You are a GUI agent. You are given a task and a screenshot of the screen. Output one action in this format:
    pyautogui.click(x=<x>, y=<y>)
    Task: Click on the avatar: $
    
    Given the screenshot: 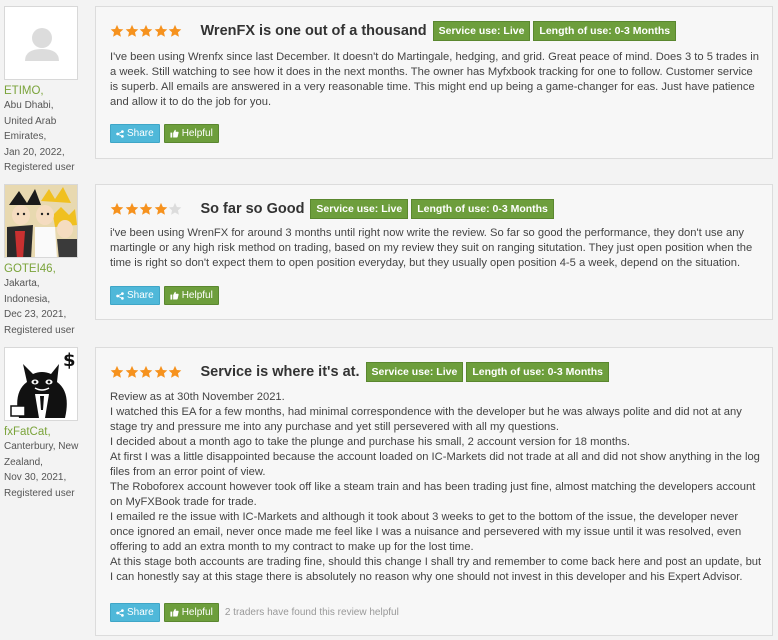 What is the action you would take?
    pyautogui.click(x=41, y=384)
    